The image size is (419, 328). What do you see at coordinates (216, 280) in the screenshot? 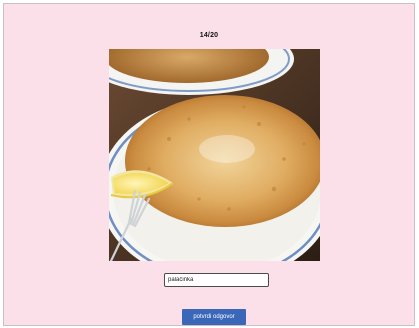
I see `answer-input` at bounding box center [216, 280].